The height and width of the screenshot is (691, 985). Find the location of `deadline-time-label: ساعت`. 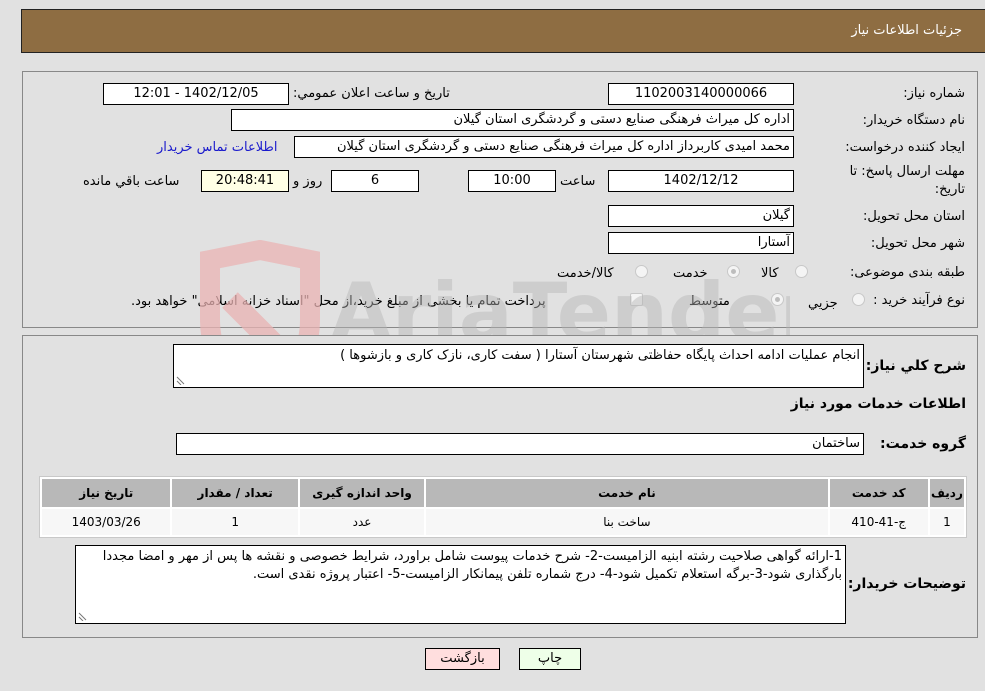

deadline-time-label: ساعت is located at coordinates (578, 181).